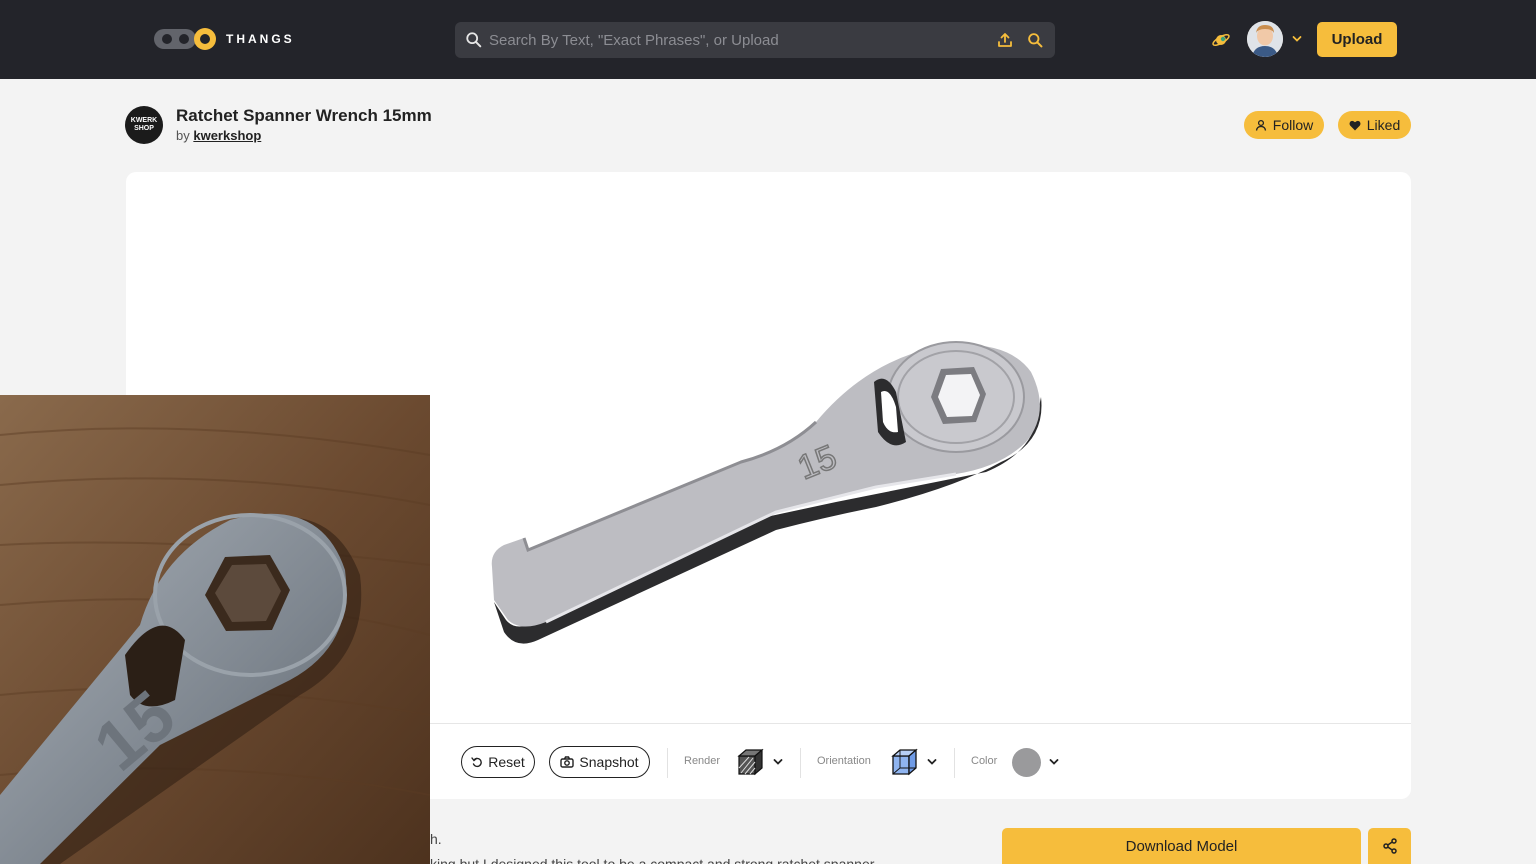 The image size is (1536, 864). What do you see at coordinates (905, 762) in the screenshot?
I see `orientation-cube-icon` at bounding box center [905, 762].